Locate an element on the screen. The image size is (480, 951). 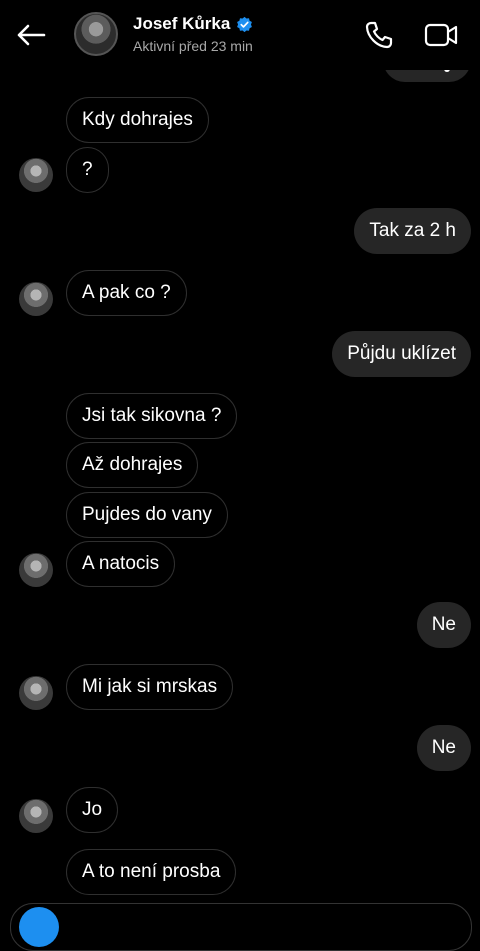
incoming-message: Kdy dohrajes is located at coordinates (137, 120).